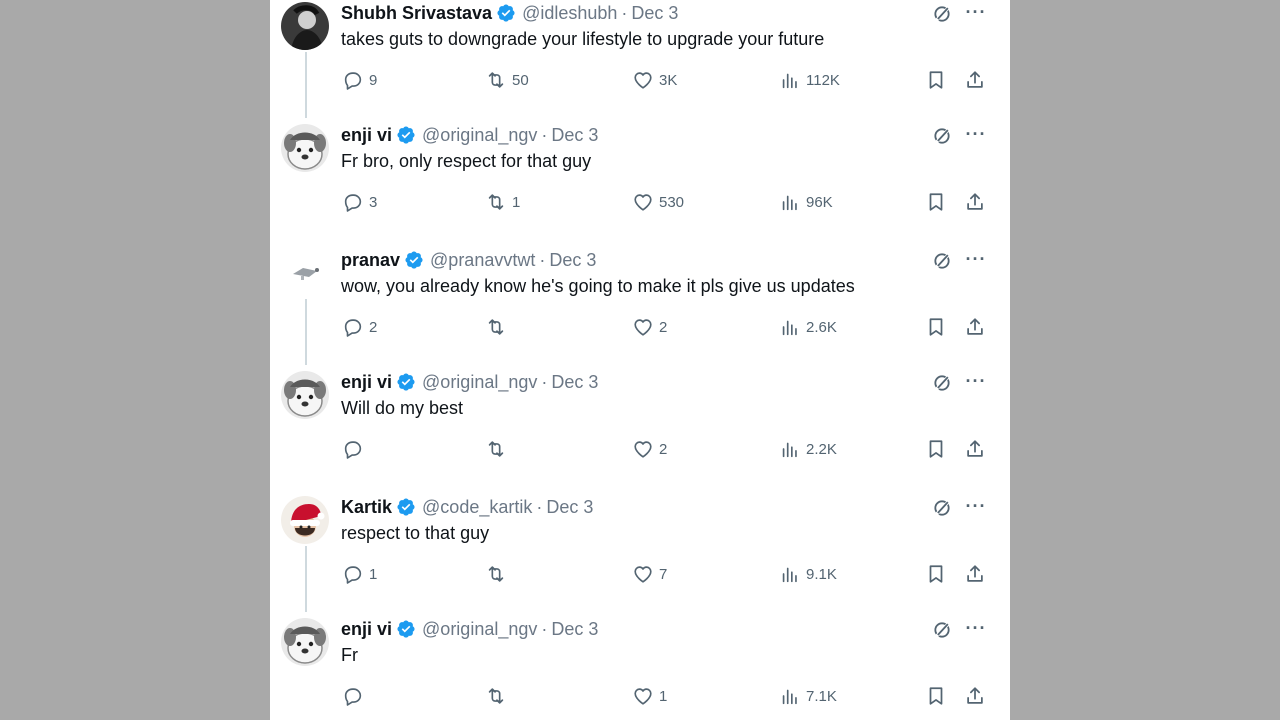 The height and width of the screenshot is (720, 1280). Describe the element at coordinates (359, 202) in the screenshot. I see `reply-button: 3` at that location.